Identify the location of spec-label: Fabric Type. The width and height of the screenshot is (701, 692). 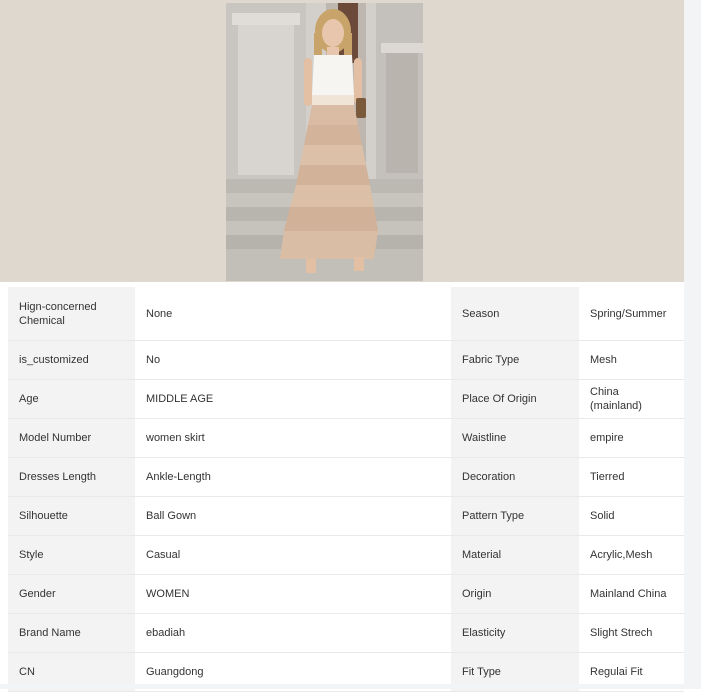
(515, 360).